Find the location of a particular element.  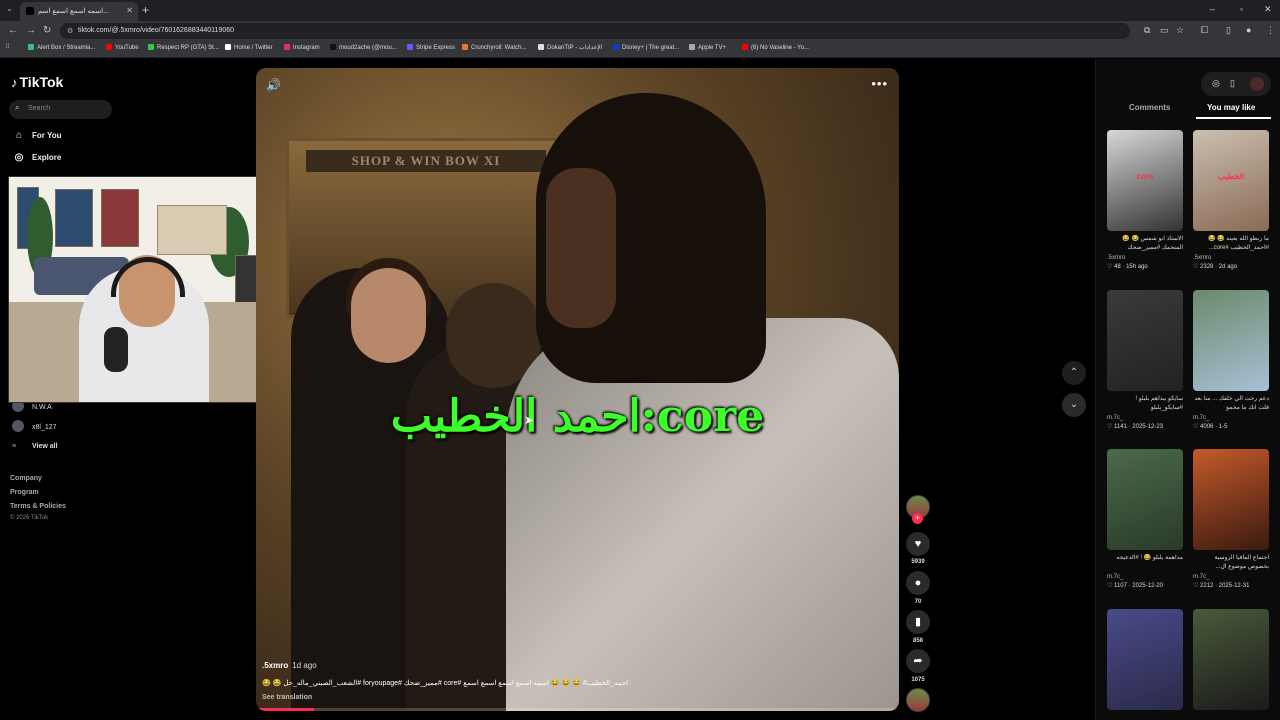

maximize-icon: ▫ is located at coordinates (1241, 9).